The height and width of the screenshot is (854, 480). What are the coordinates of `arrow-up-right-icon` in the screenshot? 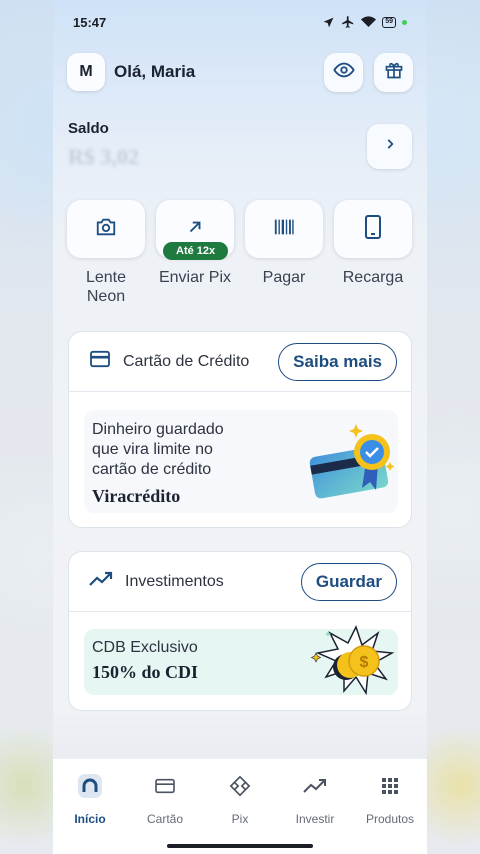 It's located at (195, 229).